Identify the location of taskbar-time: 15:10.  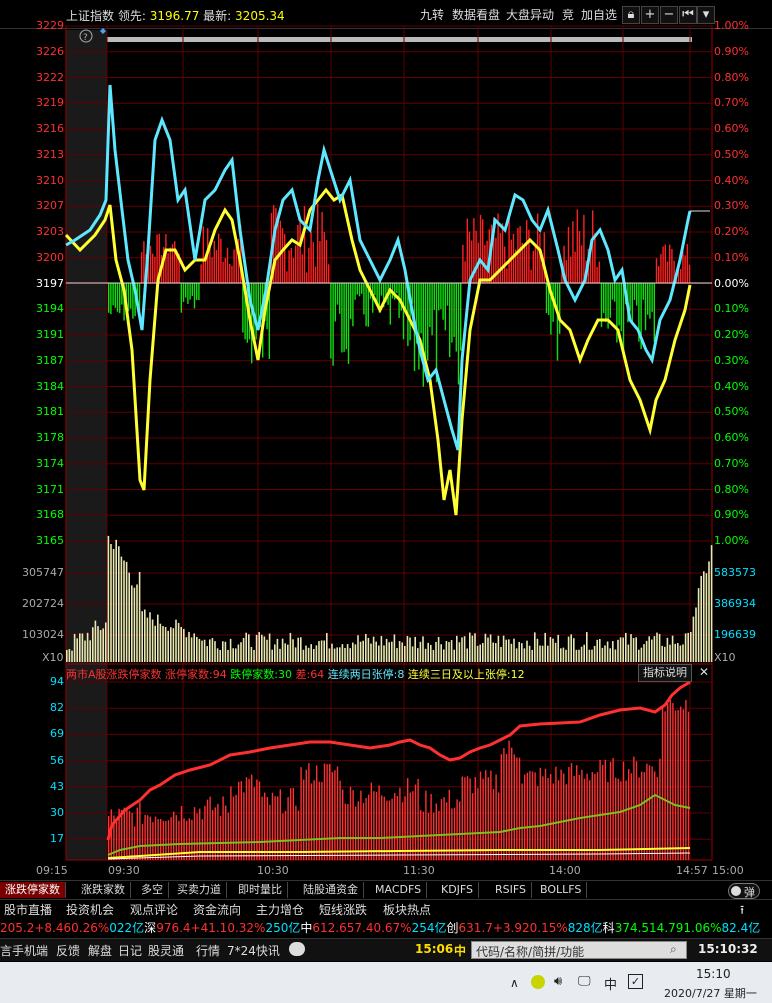
(713, 974).